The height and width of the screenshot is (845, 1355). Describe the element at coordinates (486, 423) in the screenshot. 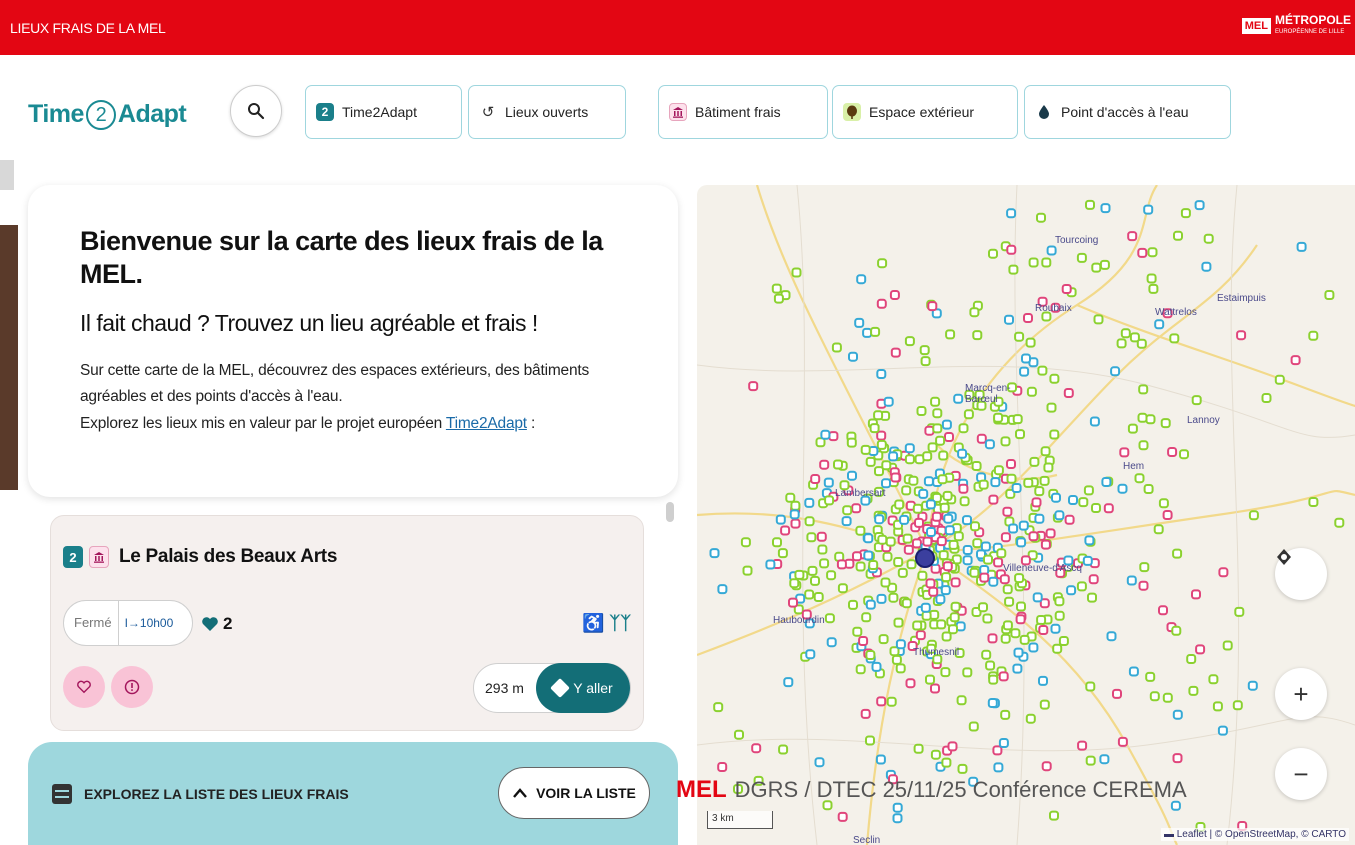

I see `time2adapt-link: Time2Adapt` at that location.